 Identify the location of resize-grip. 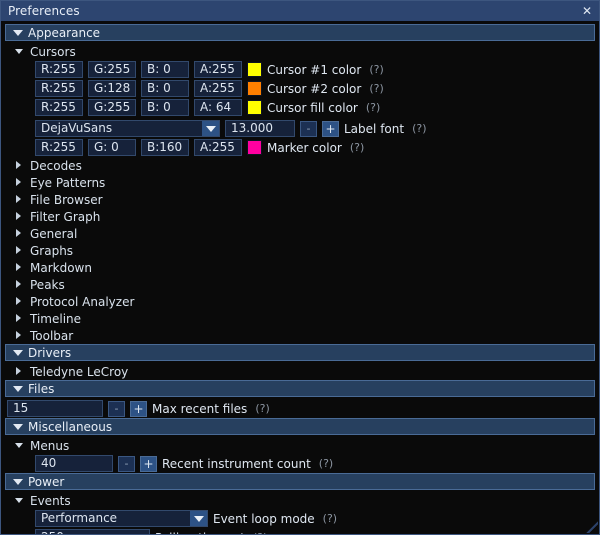
(591, 526).